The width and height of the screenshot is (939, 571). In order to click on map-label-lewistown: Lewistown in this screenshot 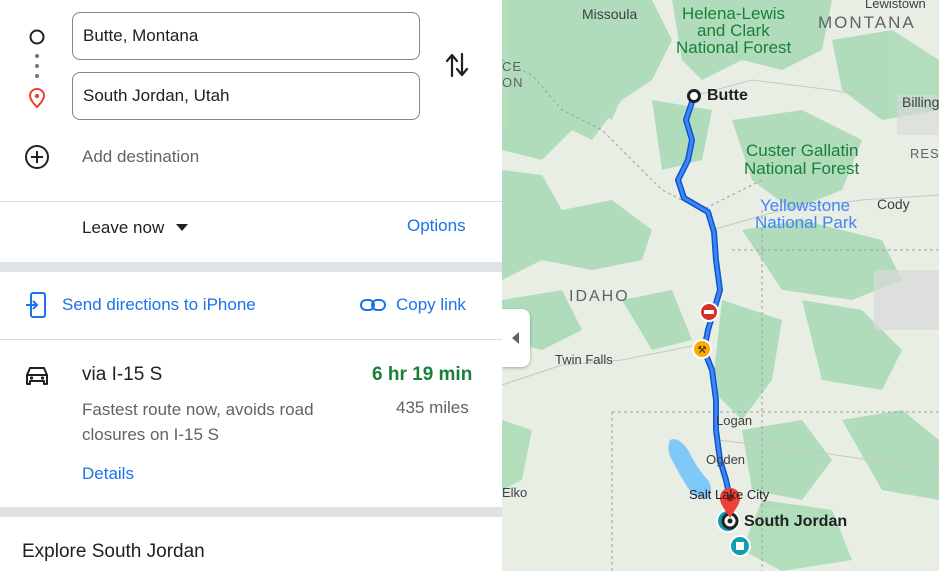, I will do `click(895, 5)`.